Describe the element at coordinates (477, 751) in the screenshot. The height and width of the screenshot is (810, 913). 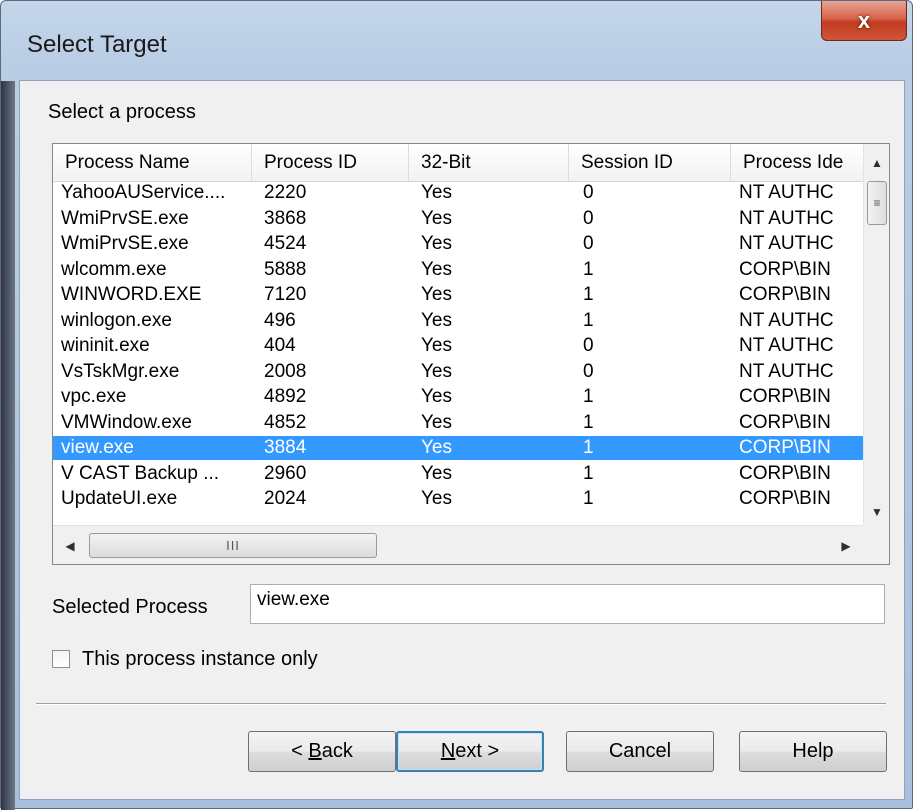
I see `next-label-rest: ext >` at that location.